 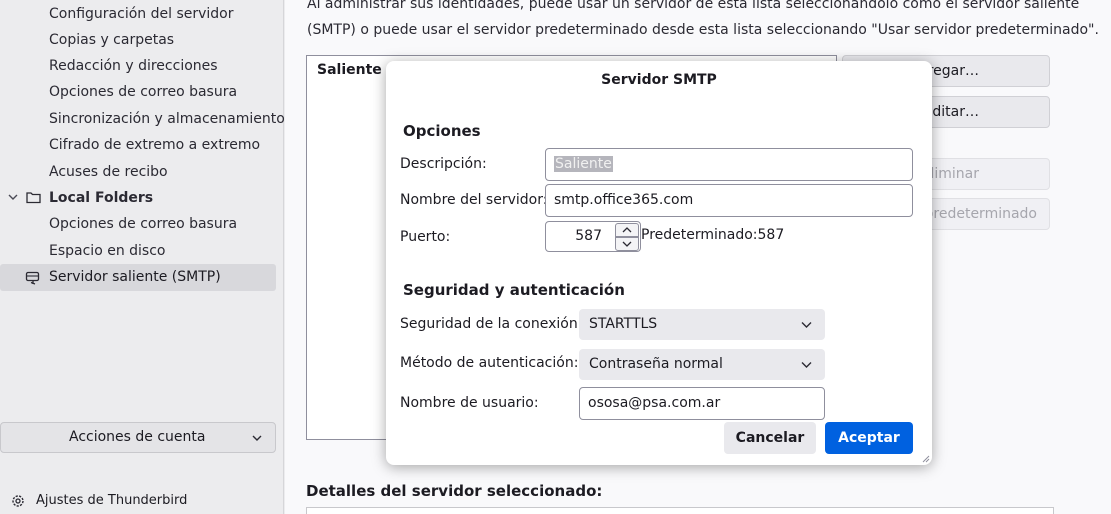 I want to click on local-folders-label: Local Folders, so click(x=101, y=198).